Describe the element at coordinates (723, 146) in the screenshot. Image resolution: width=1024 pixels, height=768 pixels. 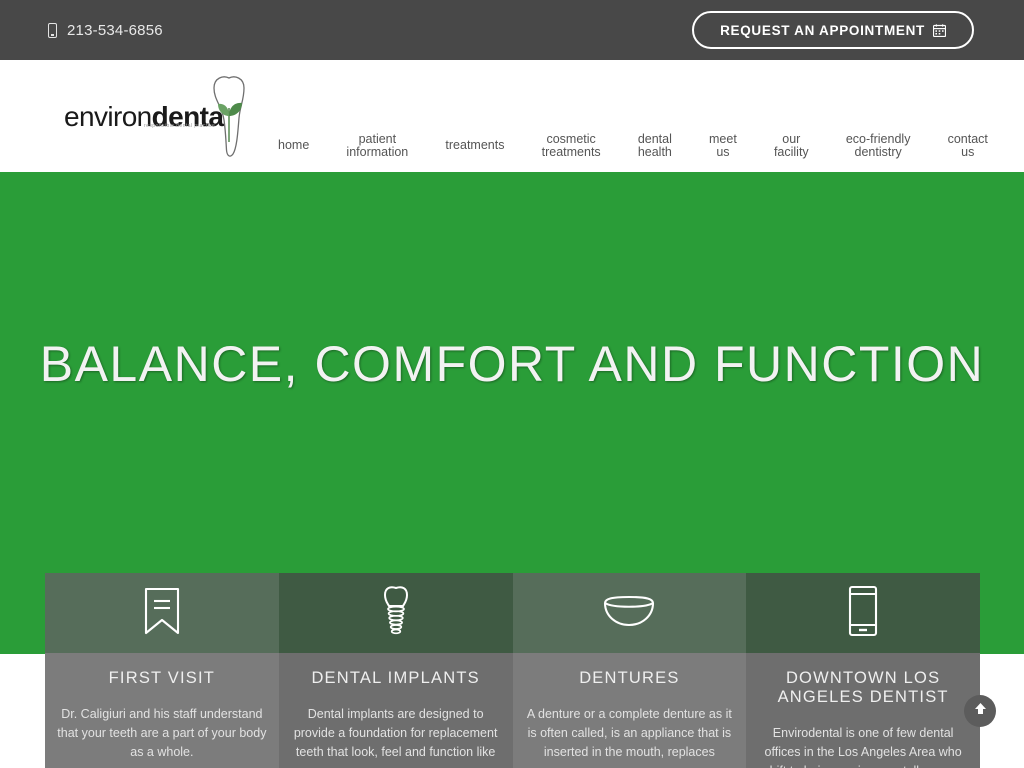
I see `nav-item-meet-us: meet us` at that location.